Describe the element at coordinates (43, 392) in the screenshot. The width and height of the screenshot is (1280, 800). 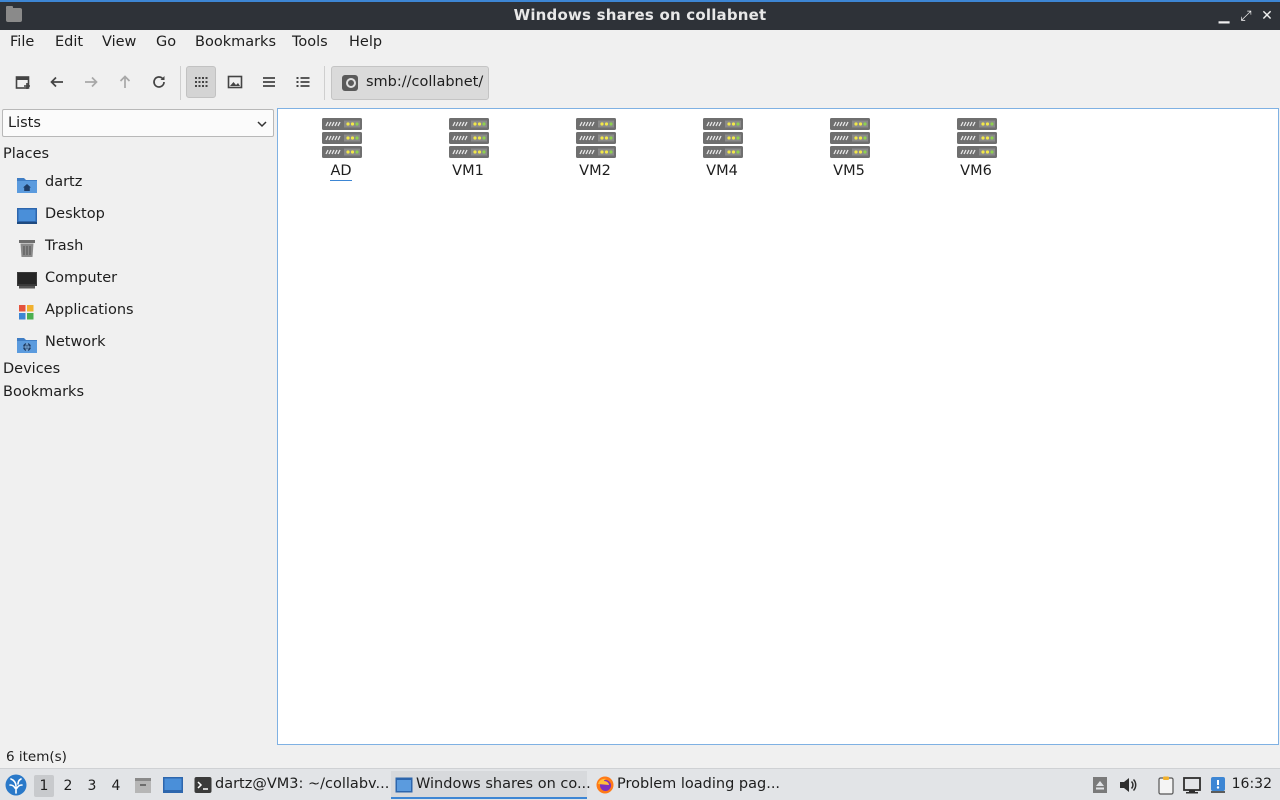
I see `bookmarks-header: Bookmarks` at that location.